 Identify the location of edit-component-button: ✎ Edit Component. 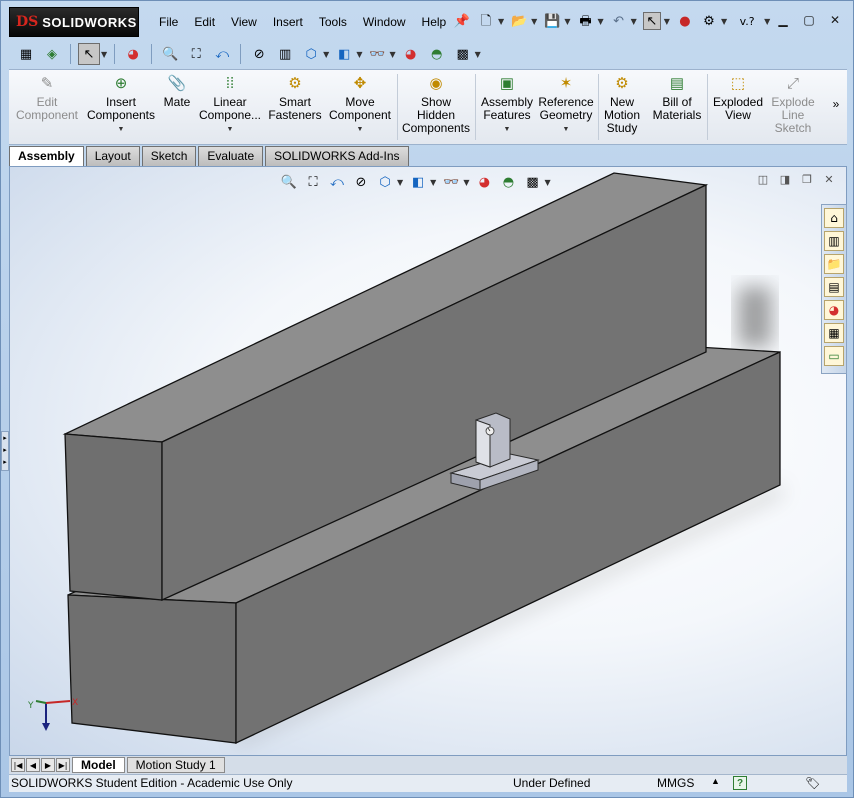
(47, 98).